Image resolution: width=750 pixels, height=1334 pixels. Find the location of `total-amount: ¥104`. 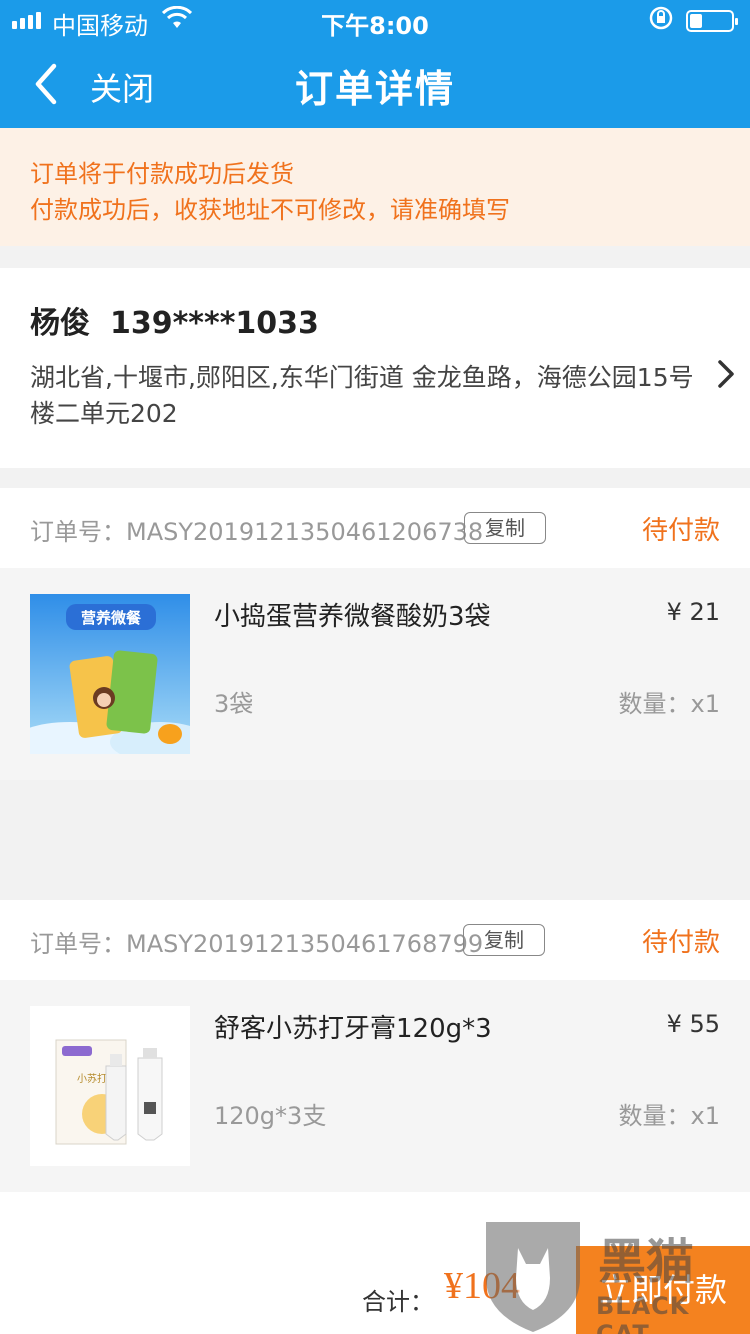

total-amount: ¥104 is located at coordinates (482, 1286).